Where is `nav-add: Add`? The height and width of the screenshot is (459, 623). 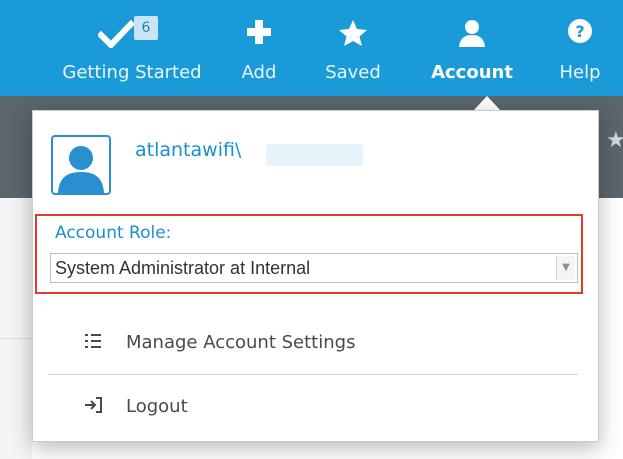
nav-add: Add is located at coordinates (259, 48).